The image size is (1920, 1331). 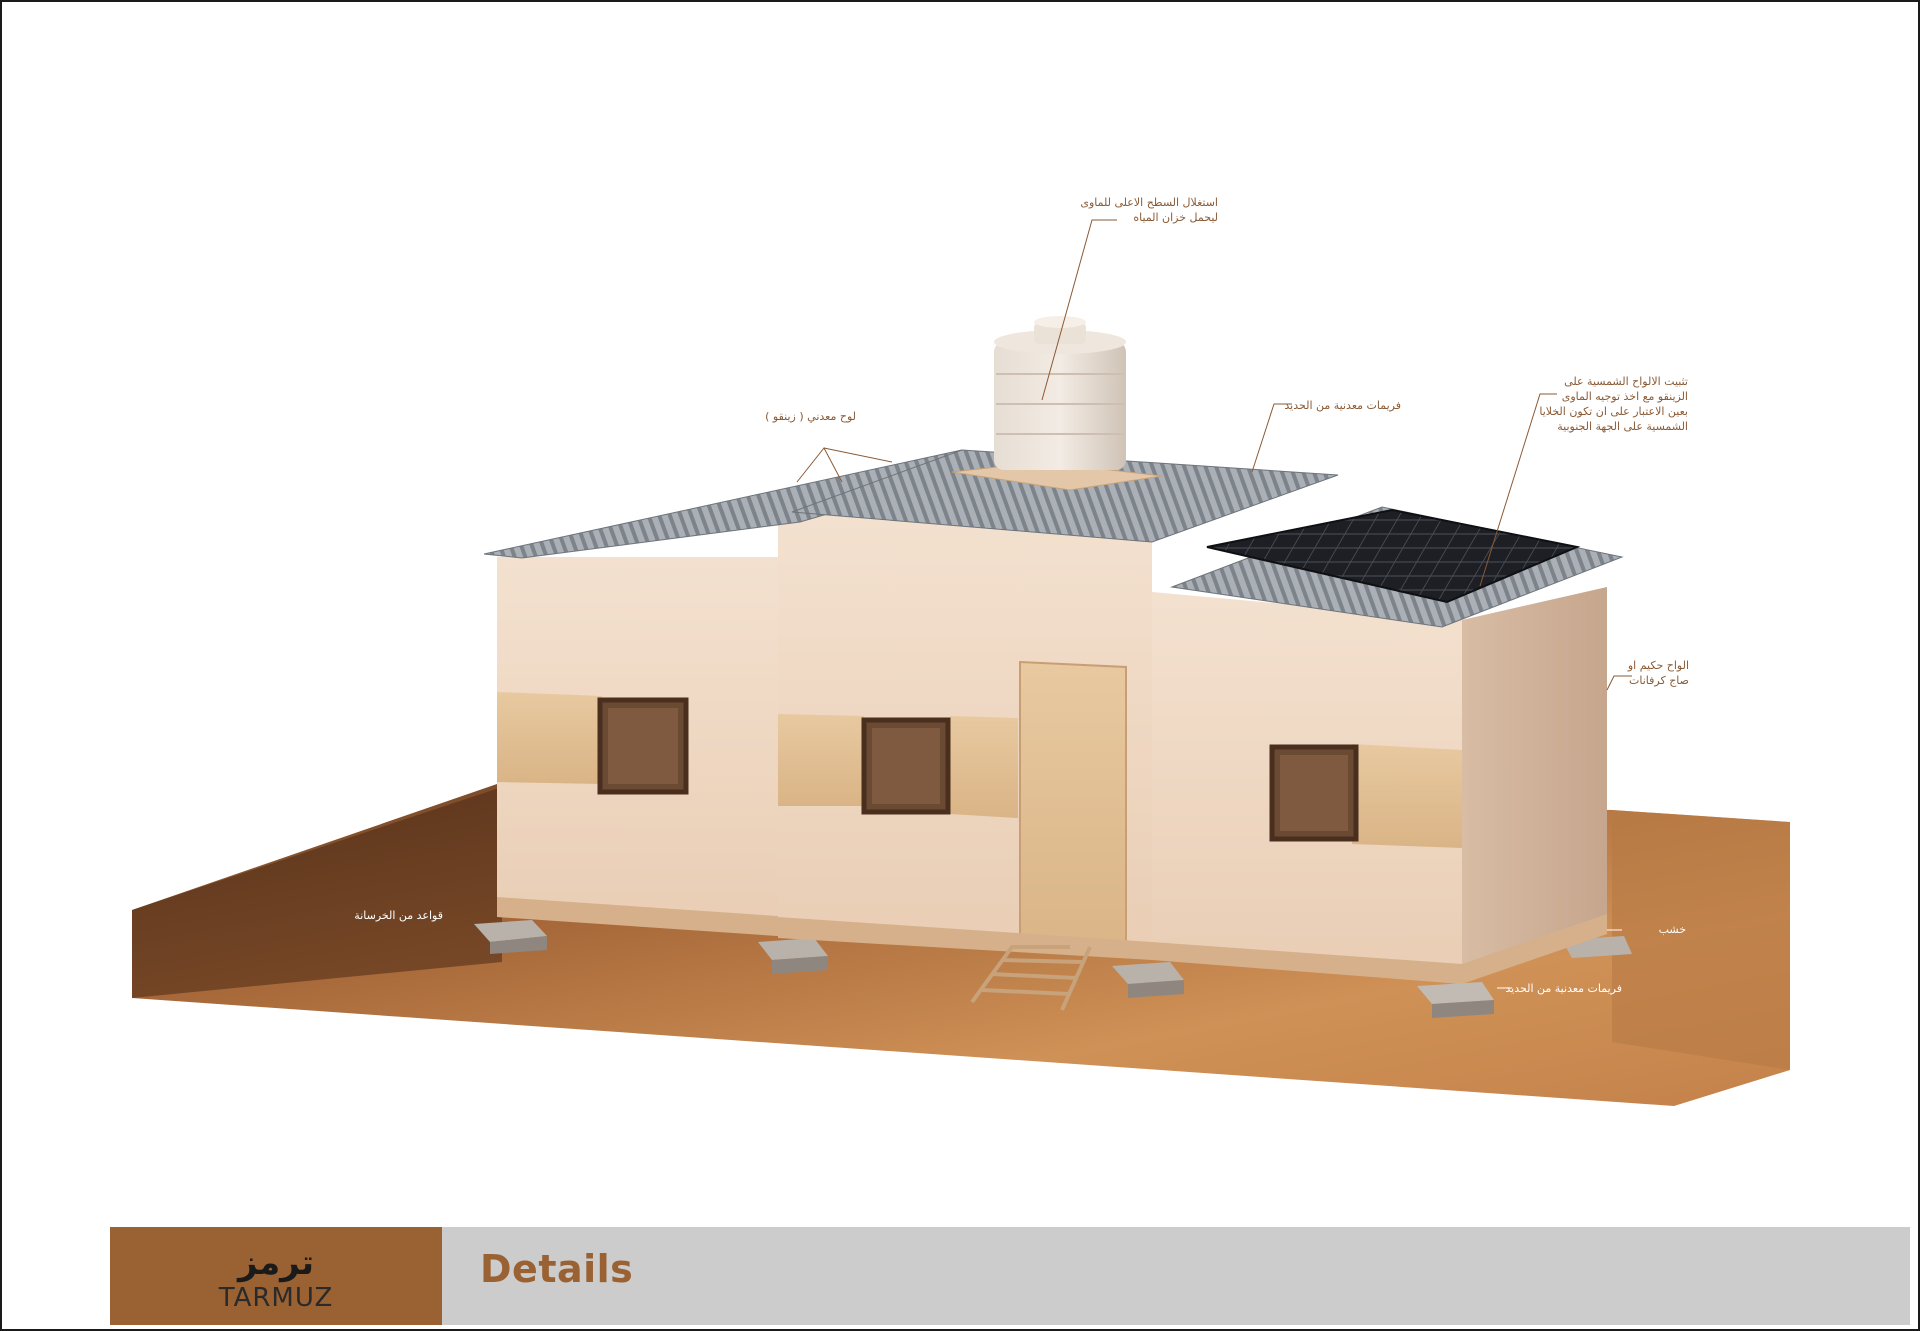 I want to click on footer-title-strip, so click(x=1176, y=1276).